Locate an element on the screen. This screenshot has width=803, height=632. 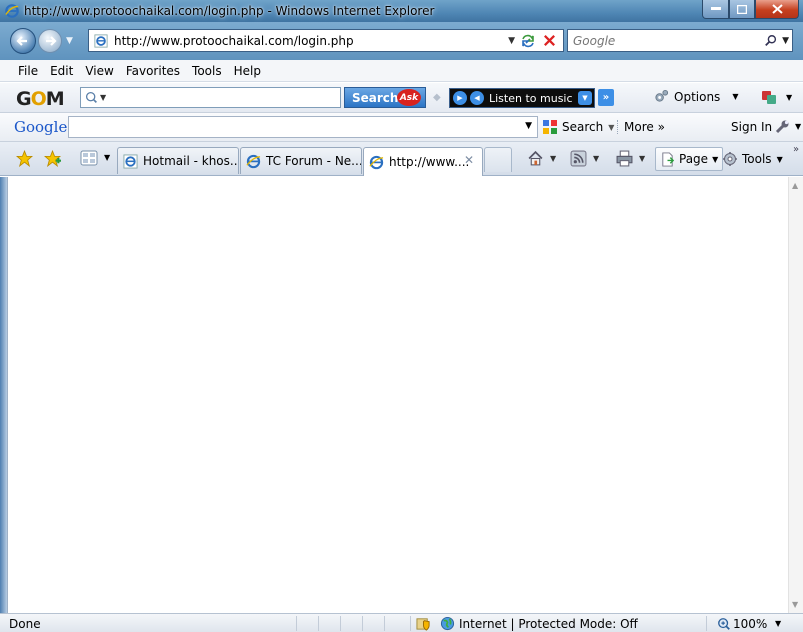
zoom-level-button: 100% is located at coordinates (742, 624).